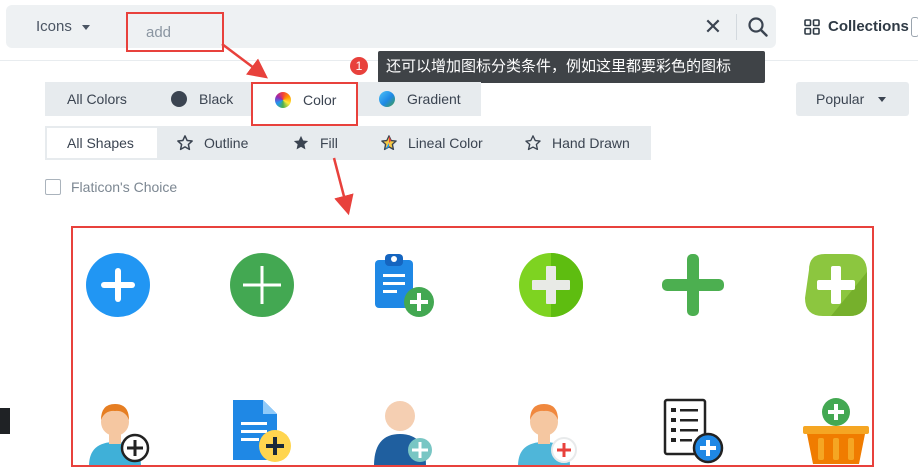 The height and width of the screenshot is (476, 918). Describe the element at coordinates (713, 26) in the screenshot. I see `clear-search-icon: ✕` at that location.